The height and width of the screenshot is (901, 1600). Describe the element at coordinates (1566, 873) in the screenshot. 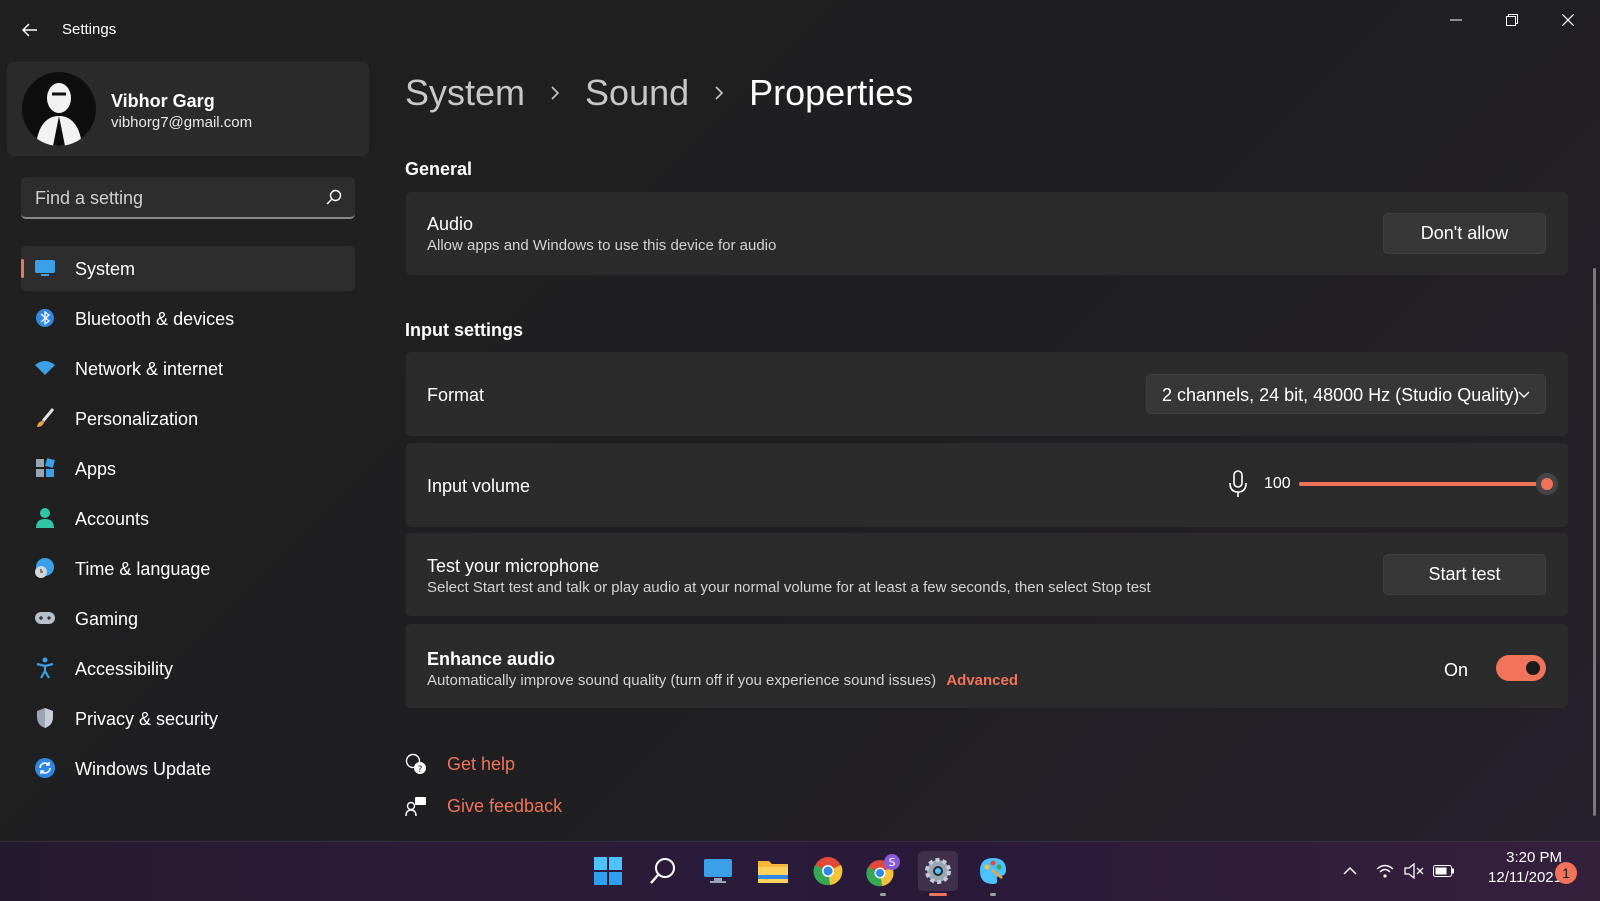

I see `notification-badge: 1` at that location.